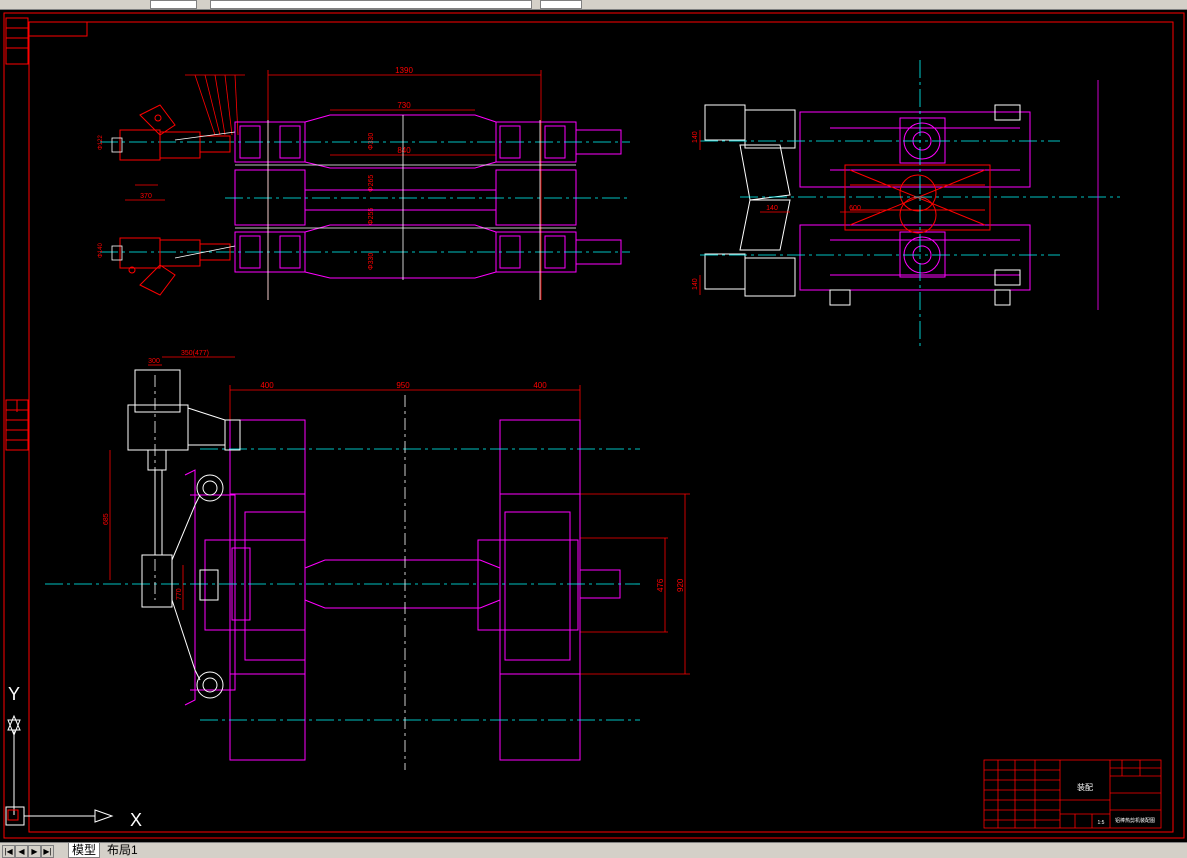 This screenshot has width=1187, height=858. What do you see at coordinates (101, 250) in the screenshot?
I see `svg-text: Φ140` at bounding box center [101, 250].